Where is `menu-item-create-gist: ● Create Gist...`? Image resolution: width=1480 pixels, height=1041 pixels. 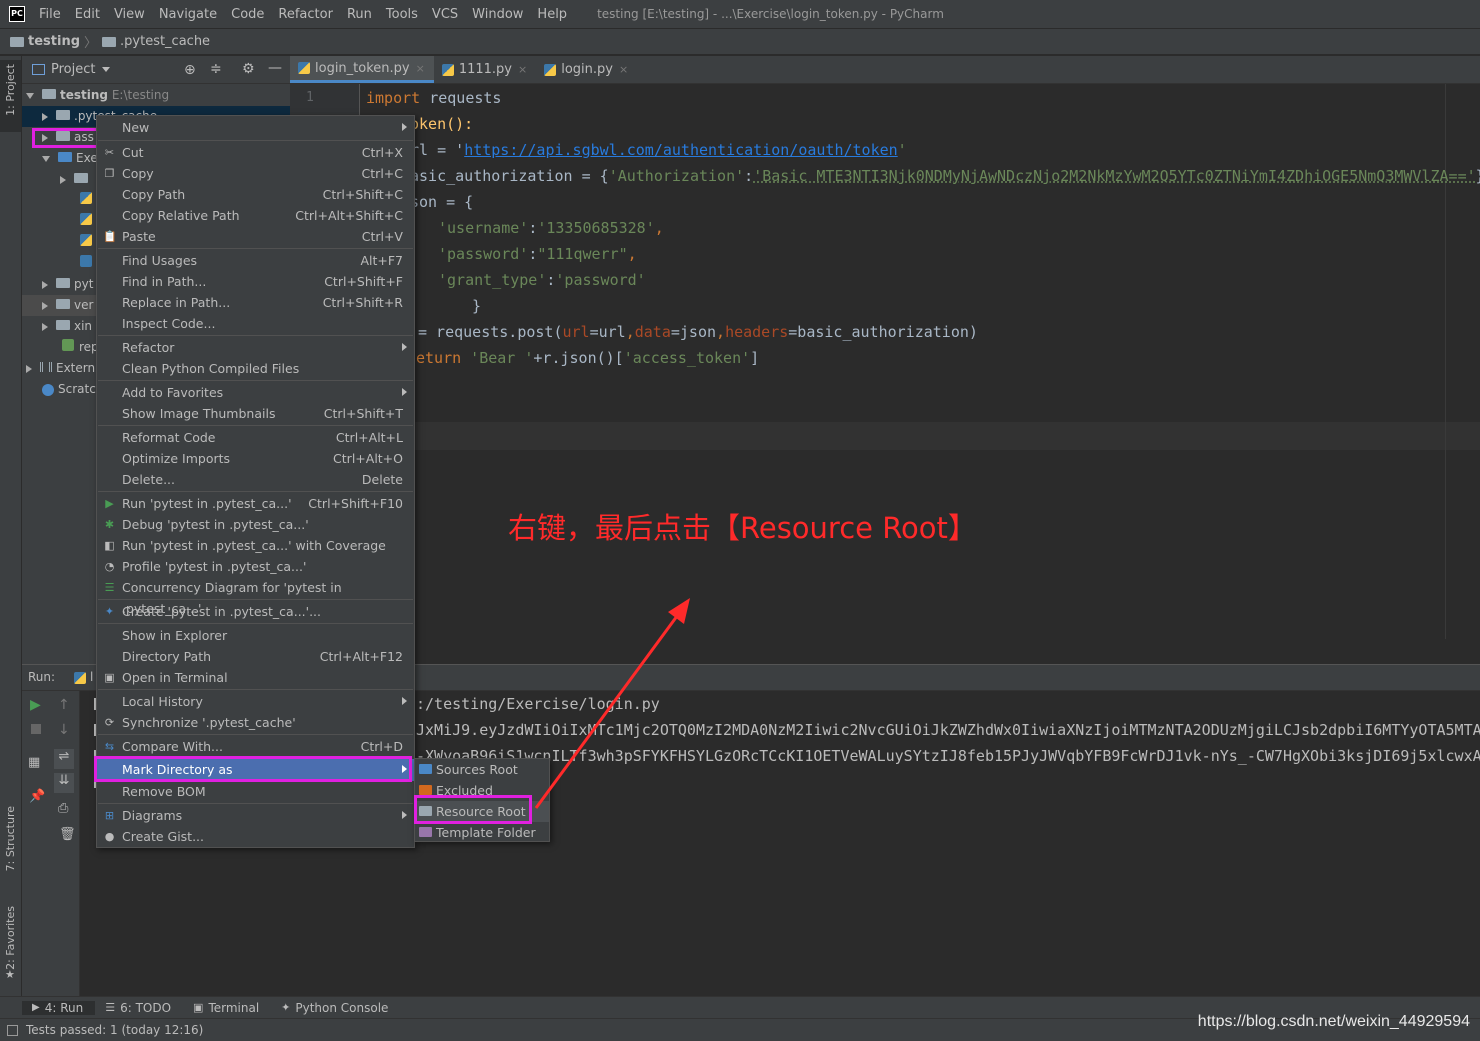 menu-item-create-gist: ● Create Gist... is located at coordinates (255, 836).